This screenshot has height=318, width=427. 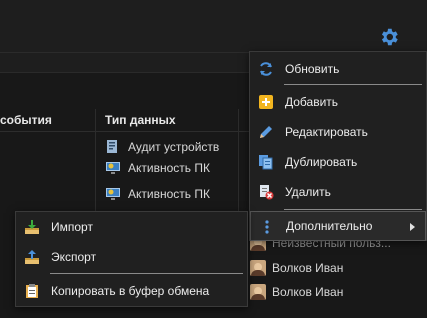 What do you see at coordinates (267, 192) in the screenshot?
I see `delete-icon` at bounding box center [267, 192].